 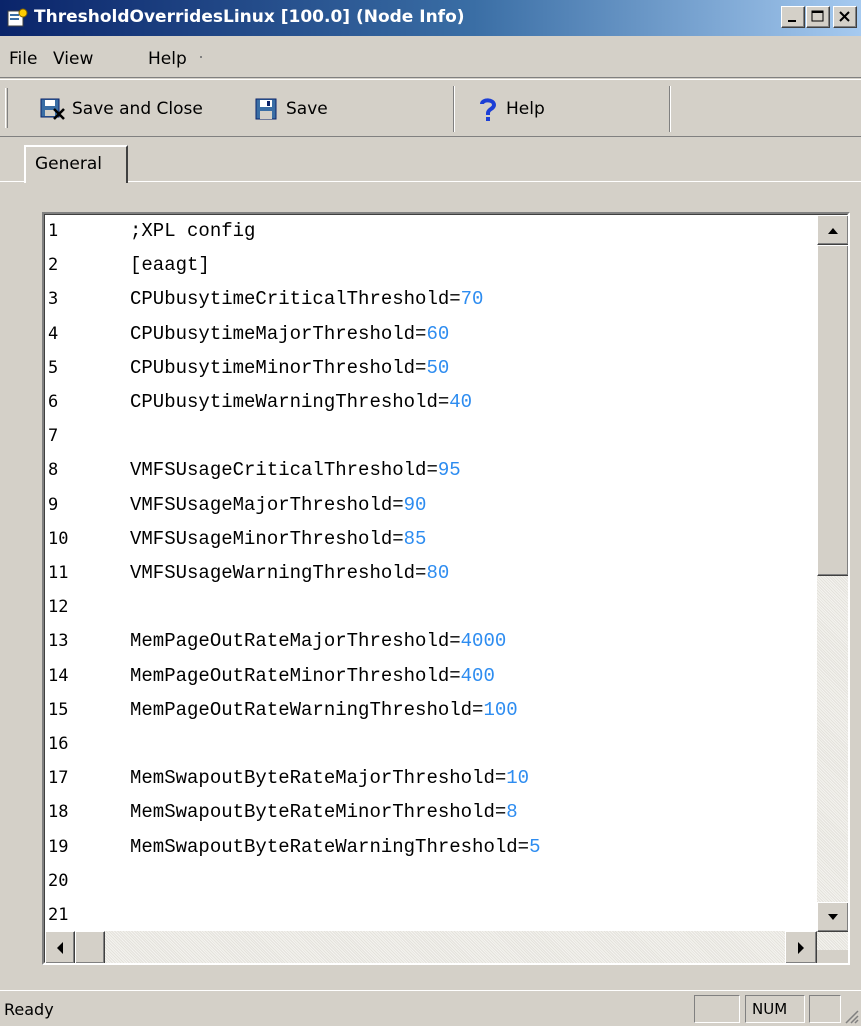 What do you see at coordinates (53, 402) in the screenshot?
I see `line-number: 6` at bounding box center [53, 402].